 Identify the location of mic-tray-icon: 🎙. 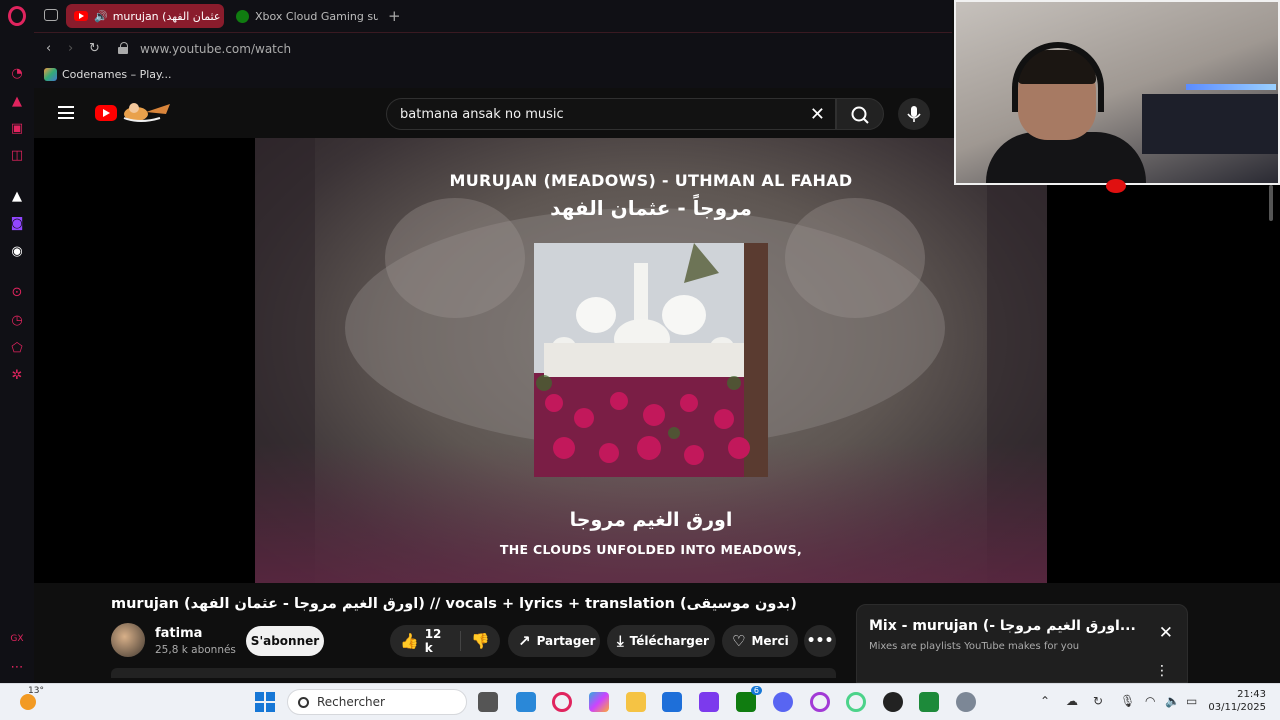
(1127, 701).